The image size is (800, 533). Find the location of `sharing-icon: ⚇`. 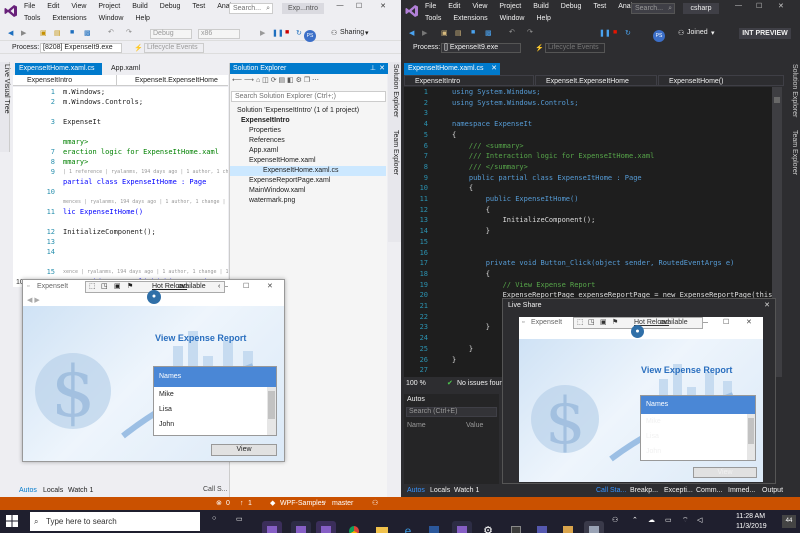

sharing-icon: ⚇ is located at coordinates (334, 33).